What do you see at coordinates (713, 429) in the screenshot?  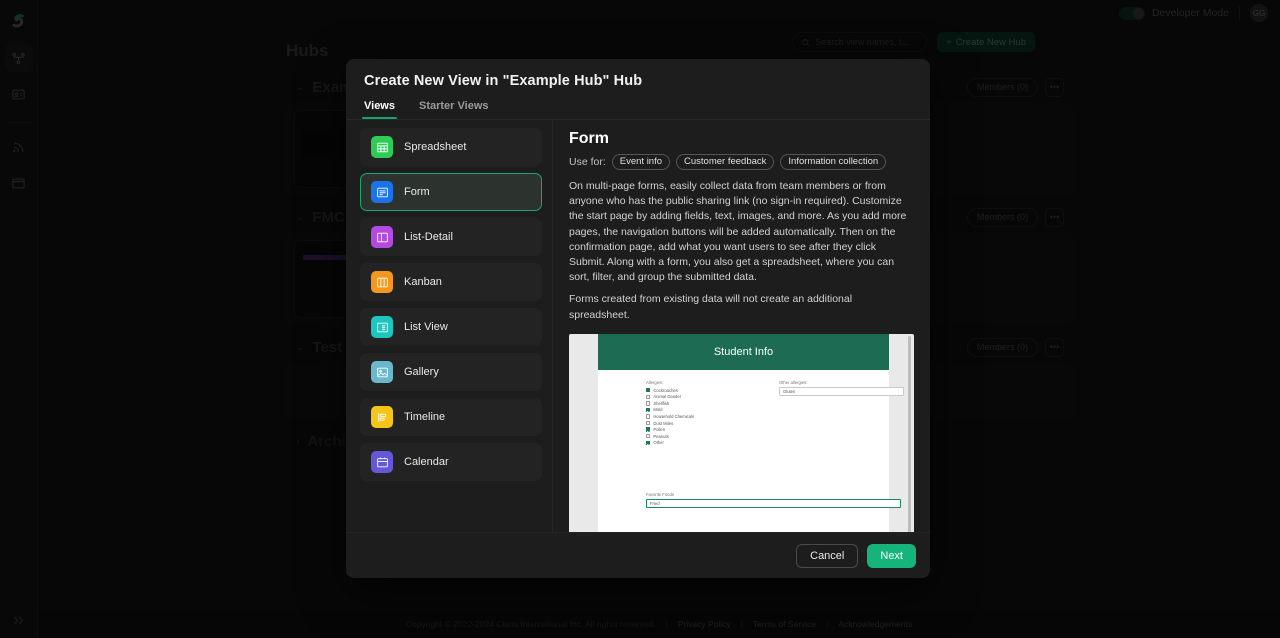 I see `preview-checkbox-row: Pollen` at bounding box center [713, 429].